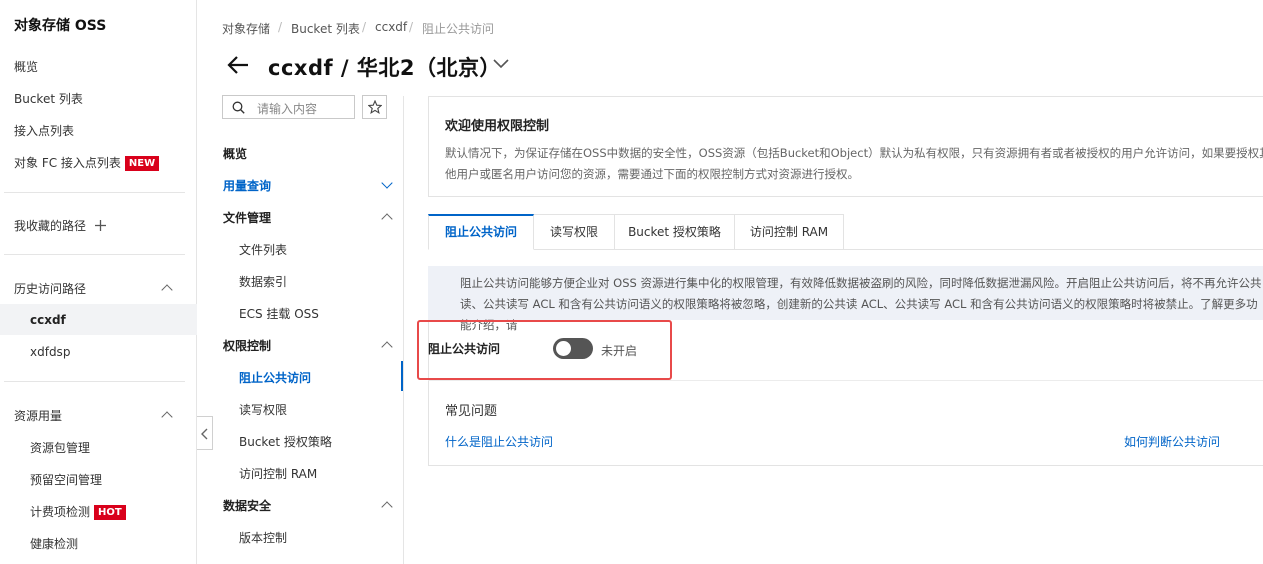 The height and width of the screenshot is (564, 1263). Describe the element at coordinates (464, 349) in the screenshot. I see `block-public-access-label: 阻止公共访问` at that location.